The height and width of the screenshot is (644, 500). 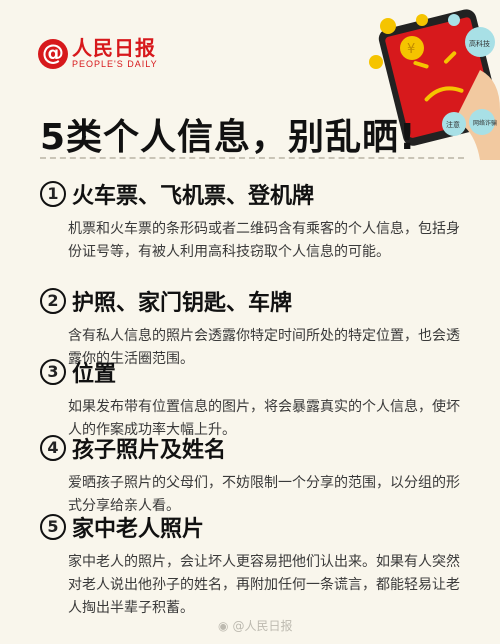 What do you see at coordinates (94, 374) in the screenshot?
I see `section-title-3: 位置` at bounding box center [94, 374].